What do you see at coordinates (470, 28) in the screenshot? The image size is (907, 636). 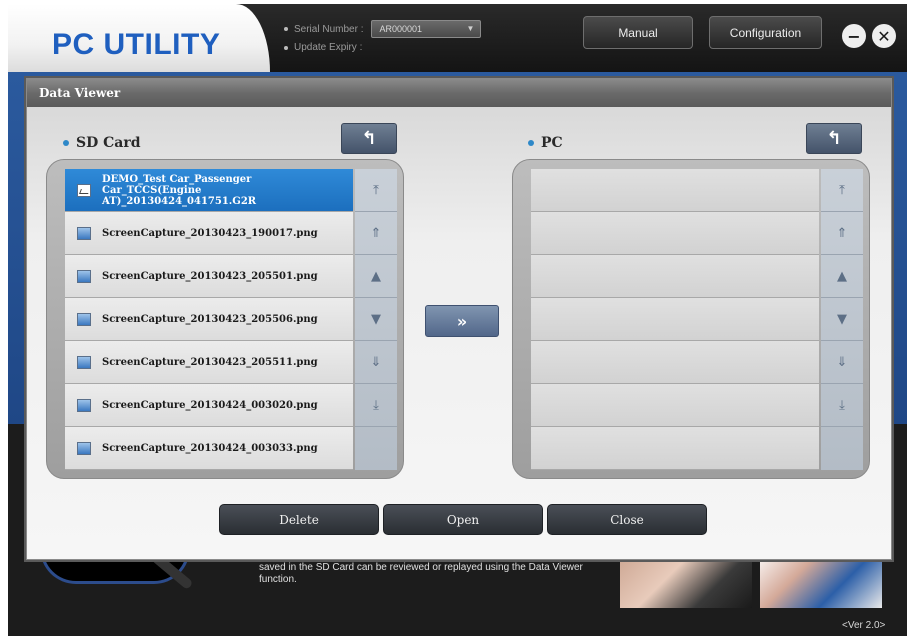 I see `dropdown-arrow-icon: ▼` at bounding box center [470, 28].